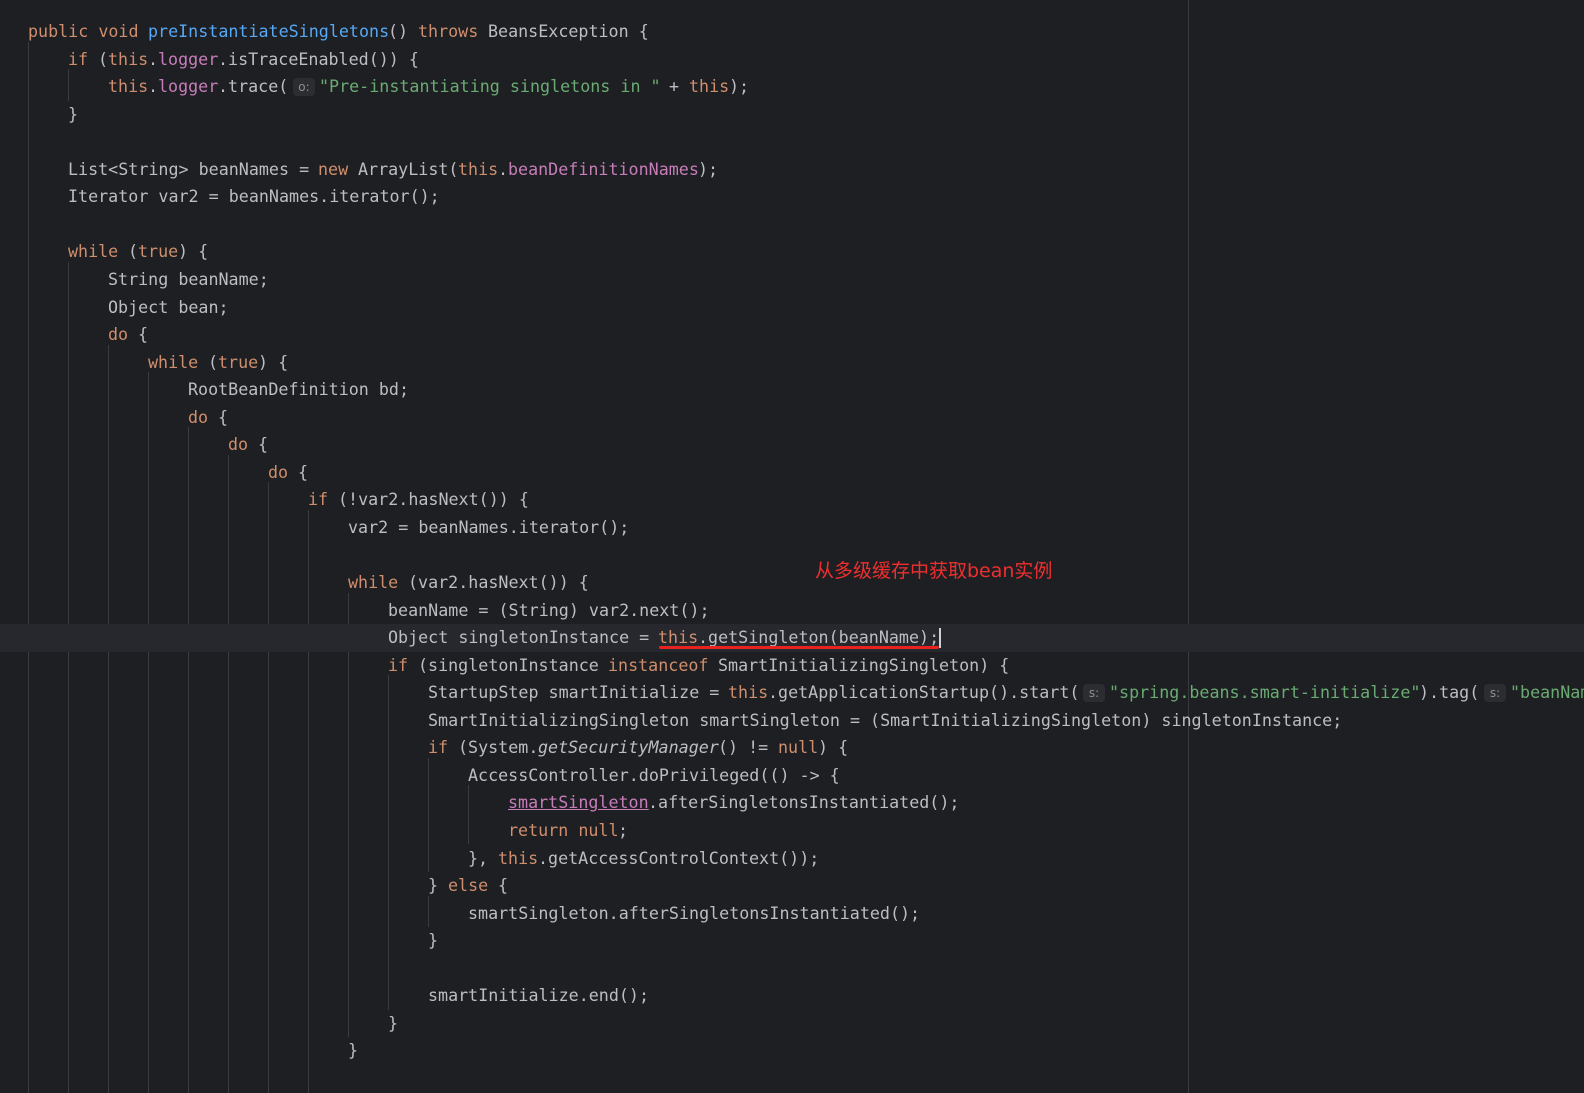  I want to click on code-line: return null;, so click(792, 831).